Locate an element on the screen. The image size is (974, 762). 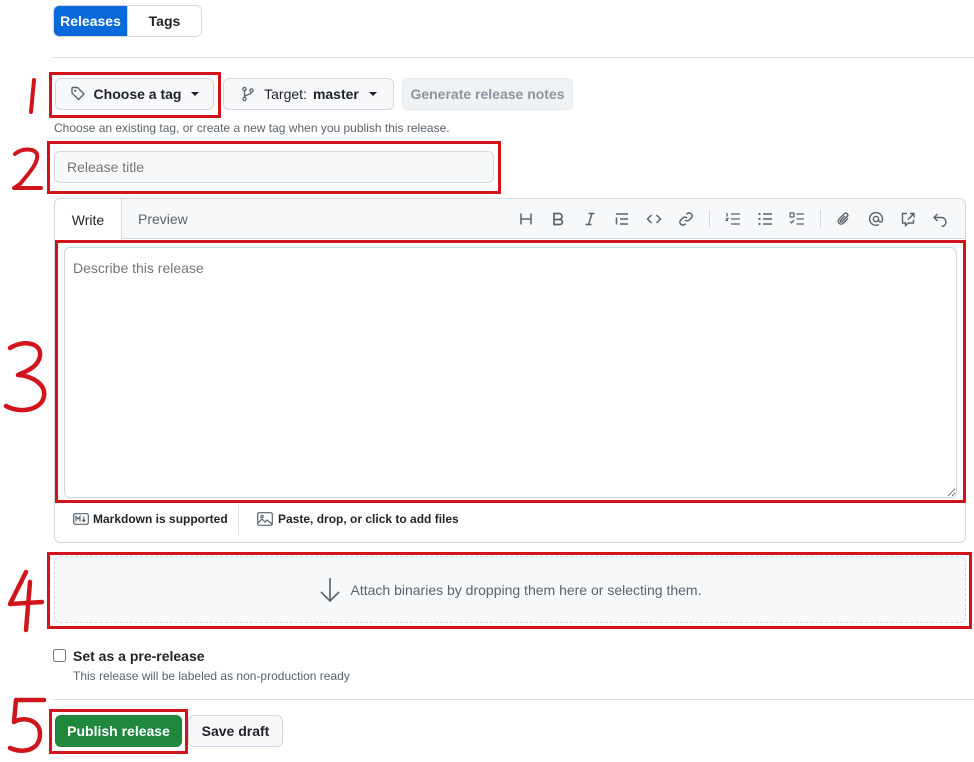
unordered-list-icon is located at coordinates (765, 219).